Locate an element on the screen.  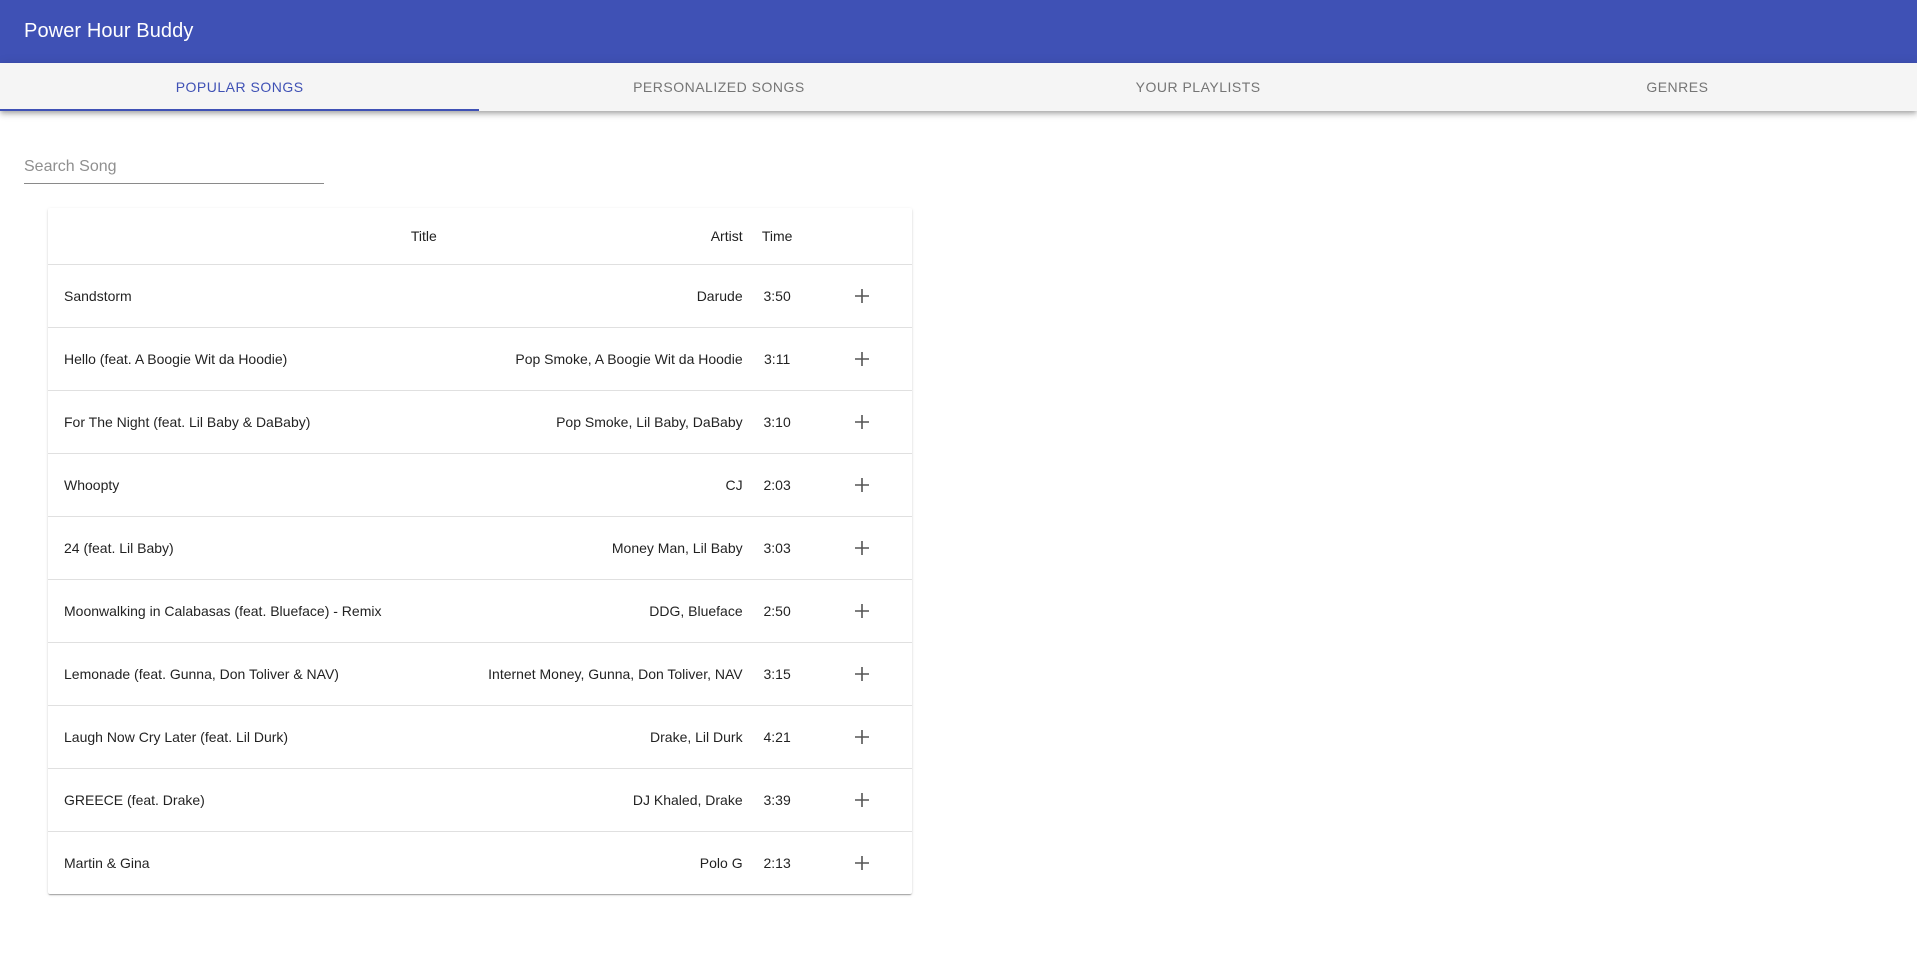
search-field is located at coordinates (174, 168).